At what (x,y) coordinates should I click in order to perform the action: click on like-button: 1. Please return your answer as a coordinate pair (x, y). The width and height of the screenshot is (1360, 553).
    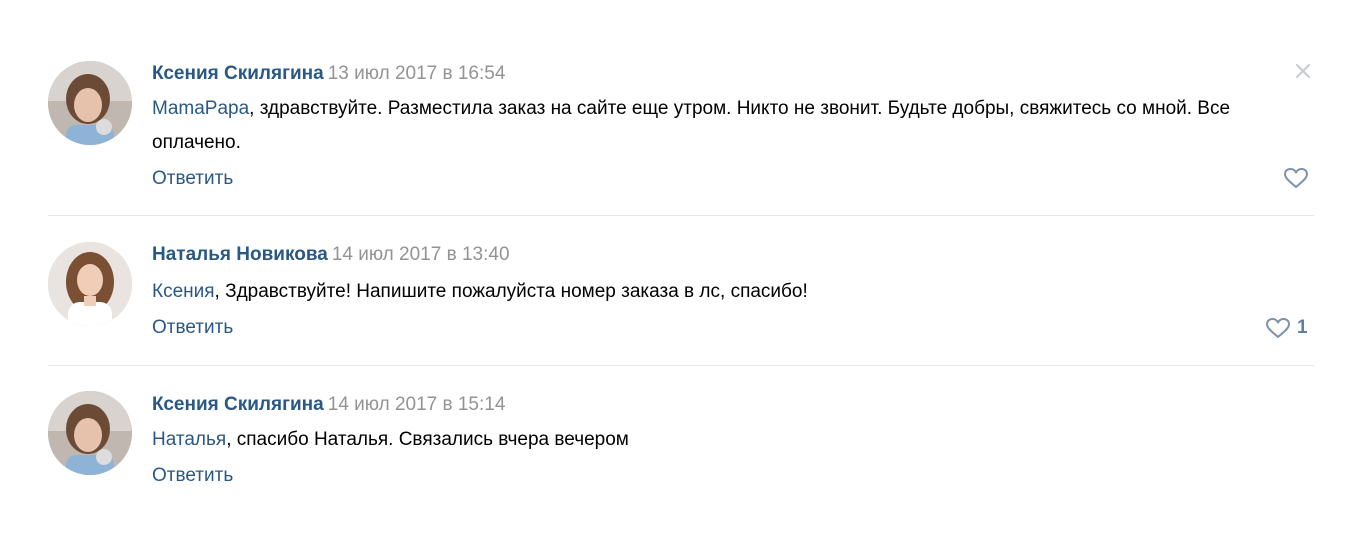
    Looking at the image, I should click on (1286, 328).